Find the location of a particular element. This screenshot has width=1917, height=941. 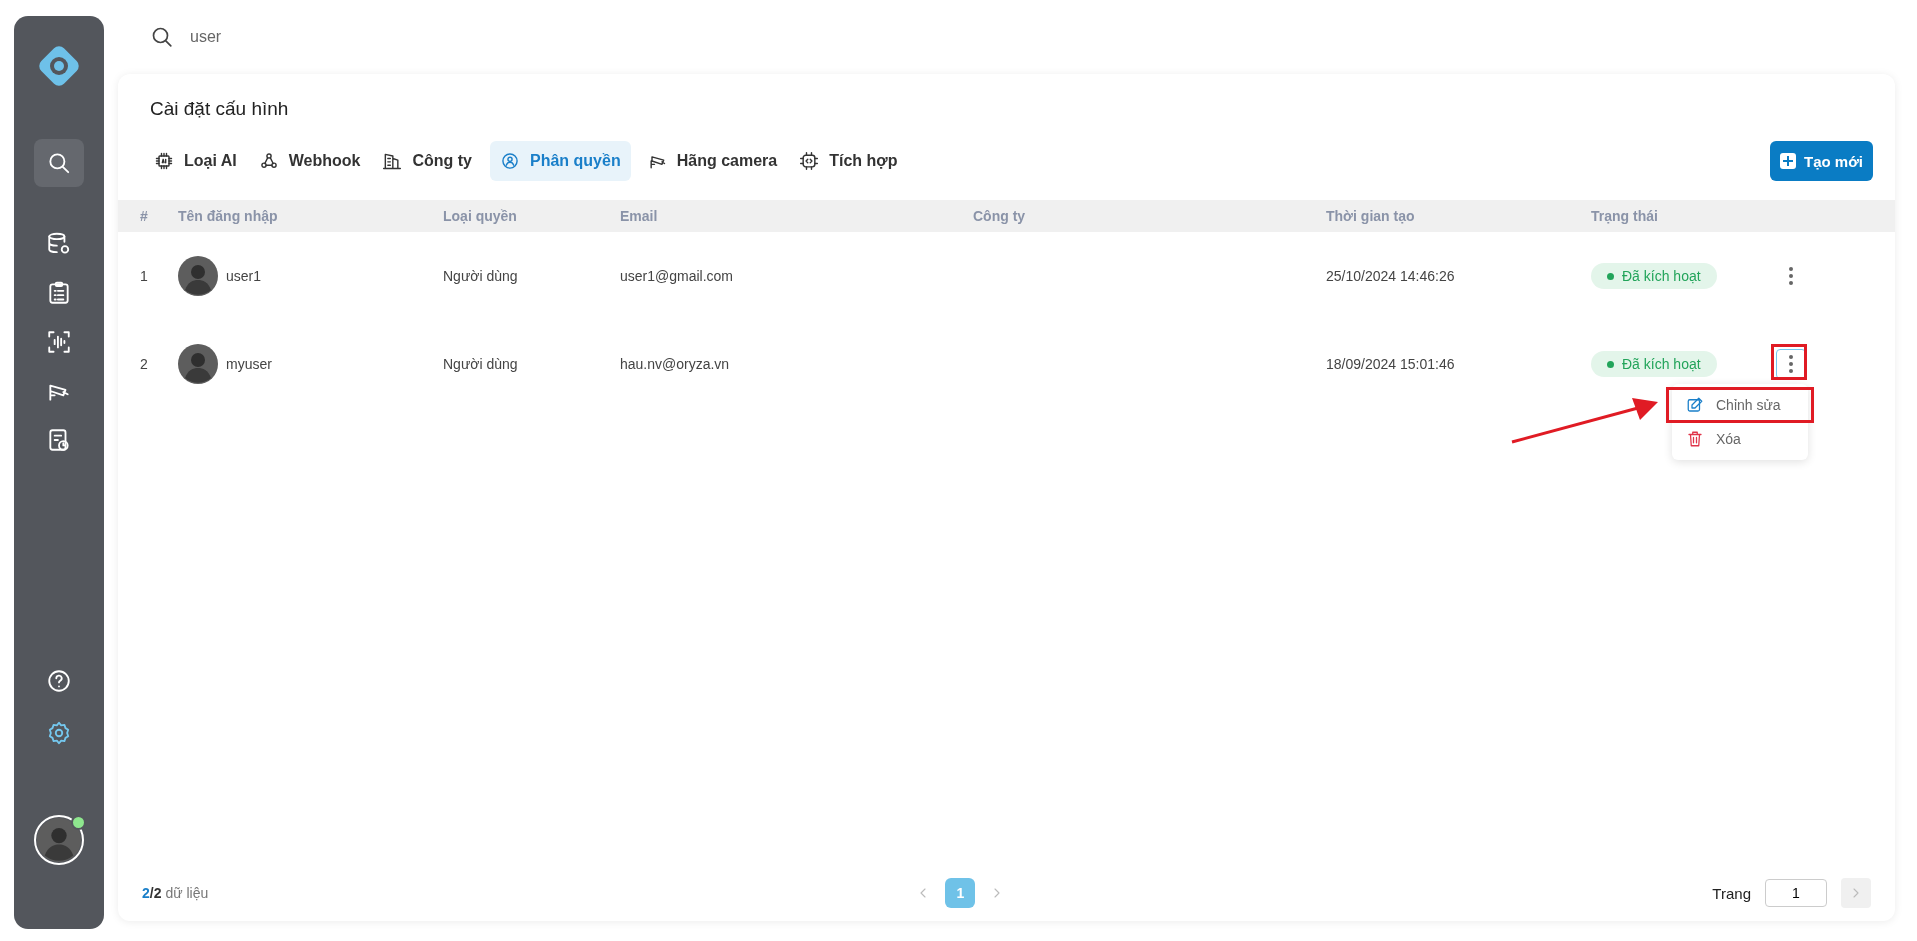

trash-icon is located at coordinates (1695, 439).